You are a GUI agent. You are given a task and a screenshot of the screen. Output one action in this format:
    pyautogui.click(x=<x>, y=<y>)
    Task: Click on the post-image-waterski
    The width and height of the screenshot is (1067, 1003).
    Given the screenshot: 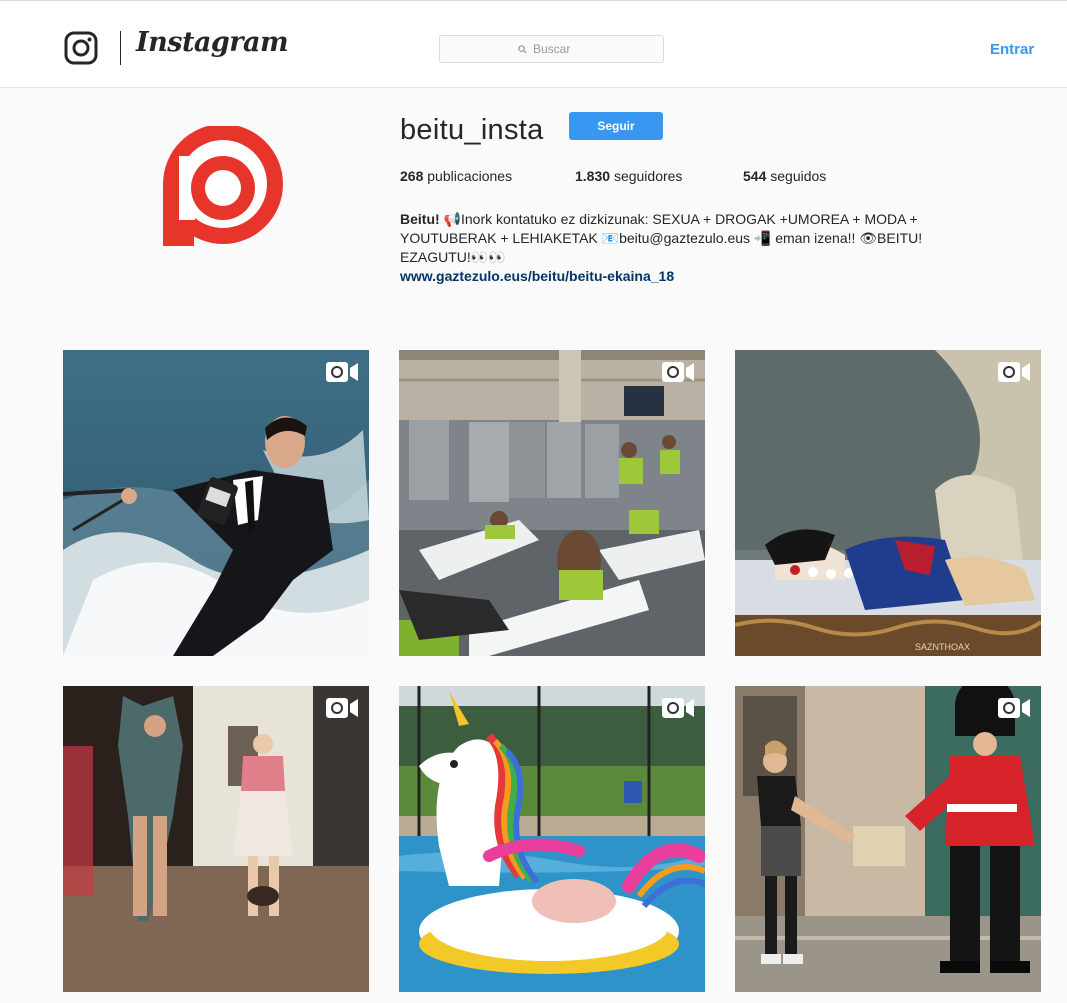 What is the action you would take?
    pyautogui.click(x=216, y=503)
    